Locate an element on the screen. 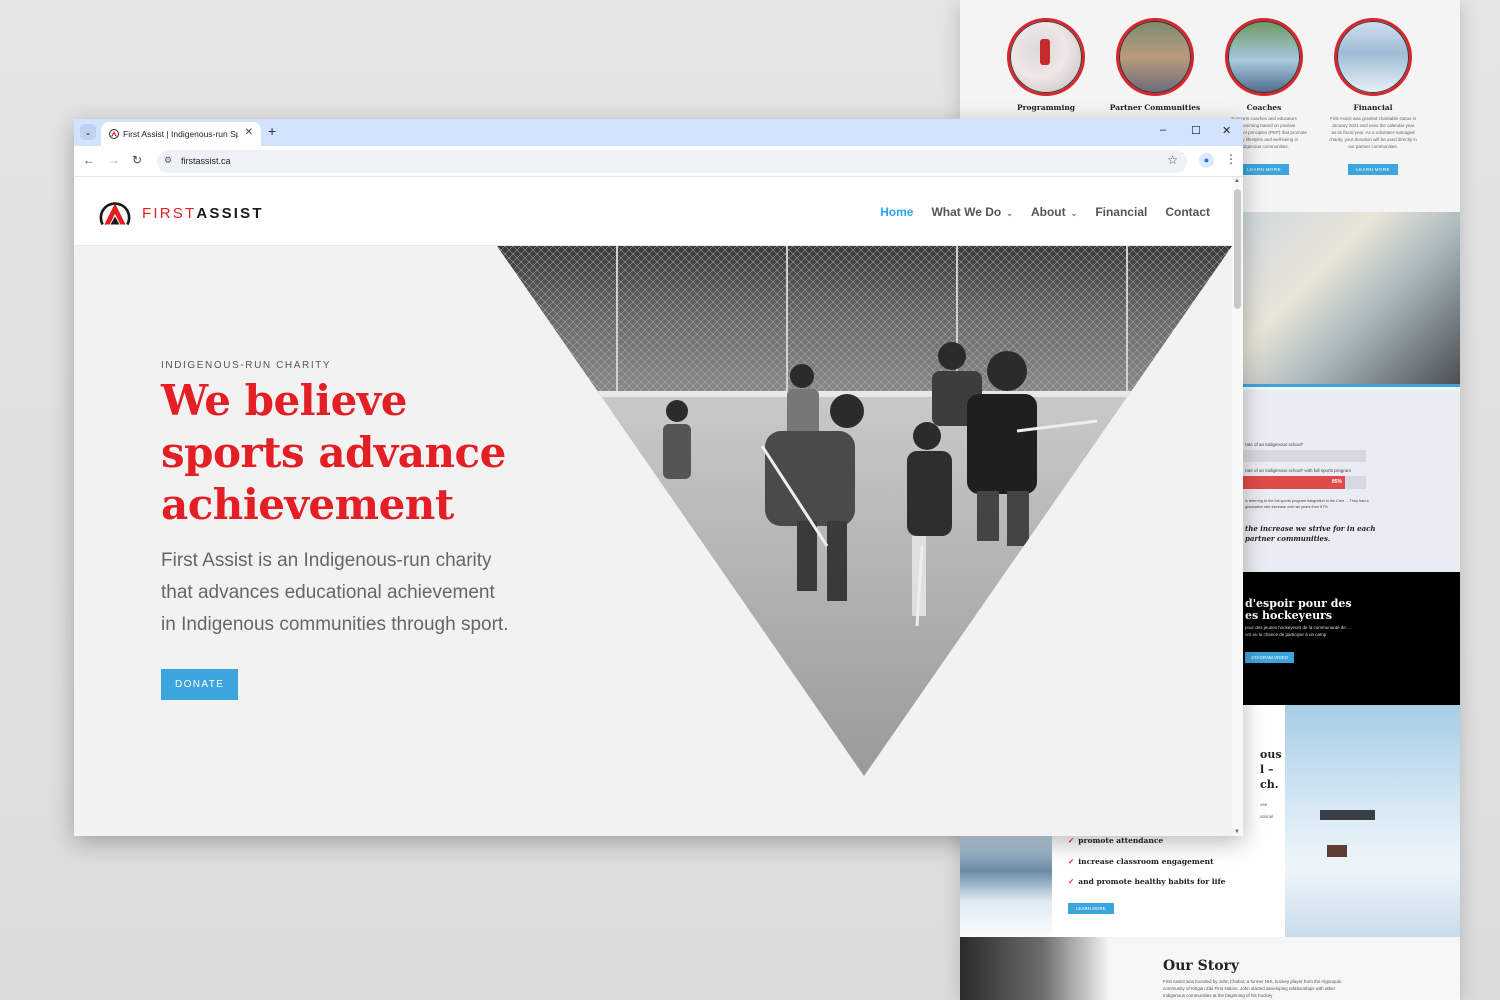 The width and height of the screenshot is (1500, 1000). card-title: Coaches is located at coordinates (1264, 107).